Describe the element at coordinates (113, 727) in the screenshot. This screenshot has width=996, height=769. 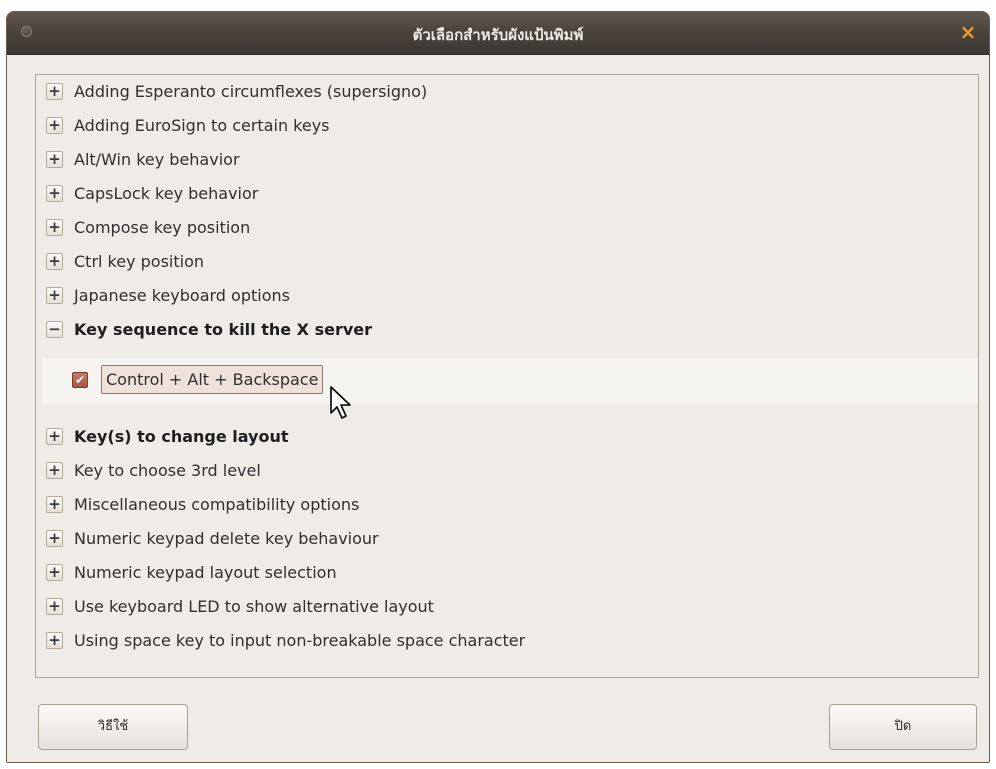
I see `help-button: วิธีใช้` at that location.